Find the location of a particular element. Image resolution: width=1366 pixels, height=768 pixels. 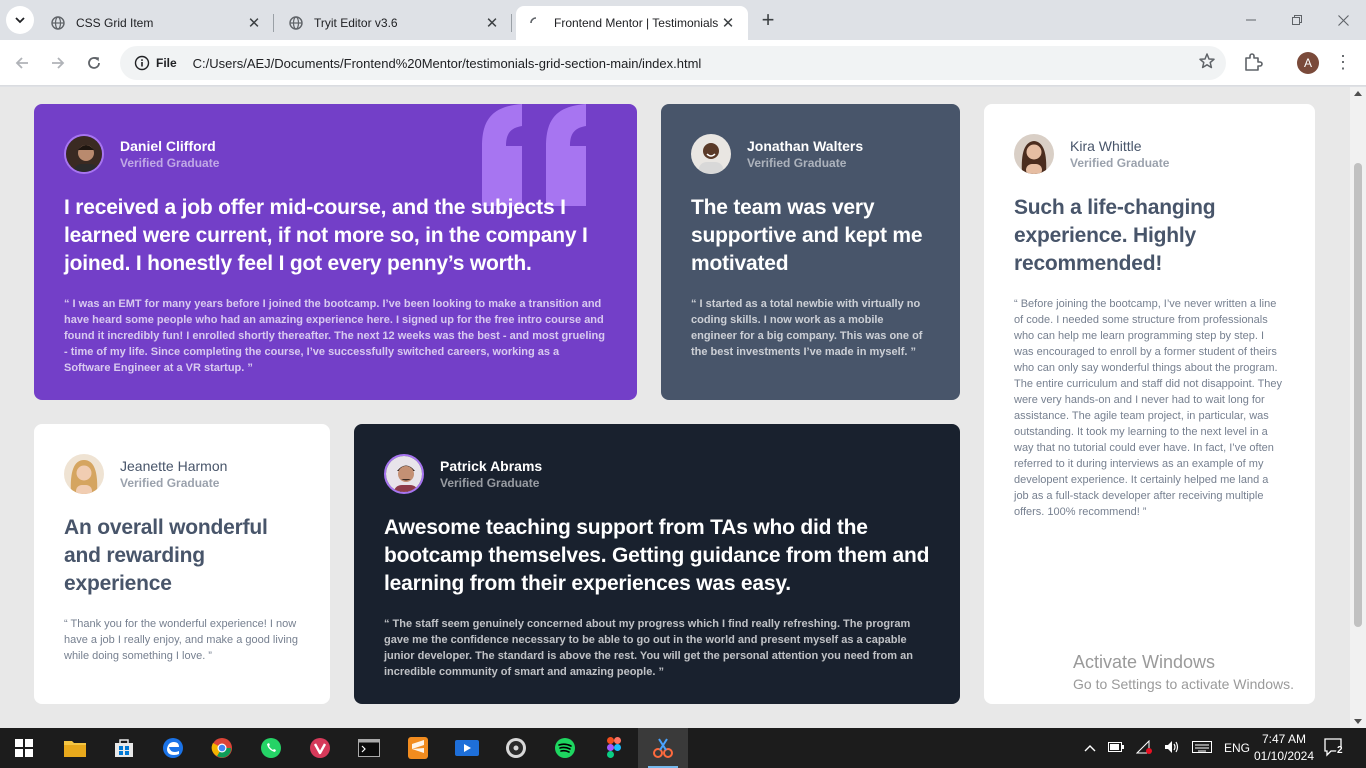

start-button is located at coordinates (24, 748).